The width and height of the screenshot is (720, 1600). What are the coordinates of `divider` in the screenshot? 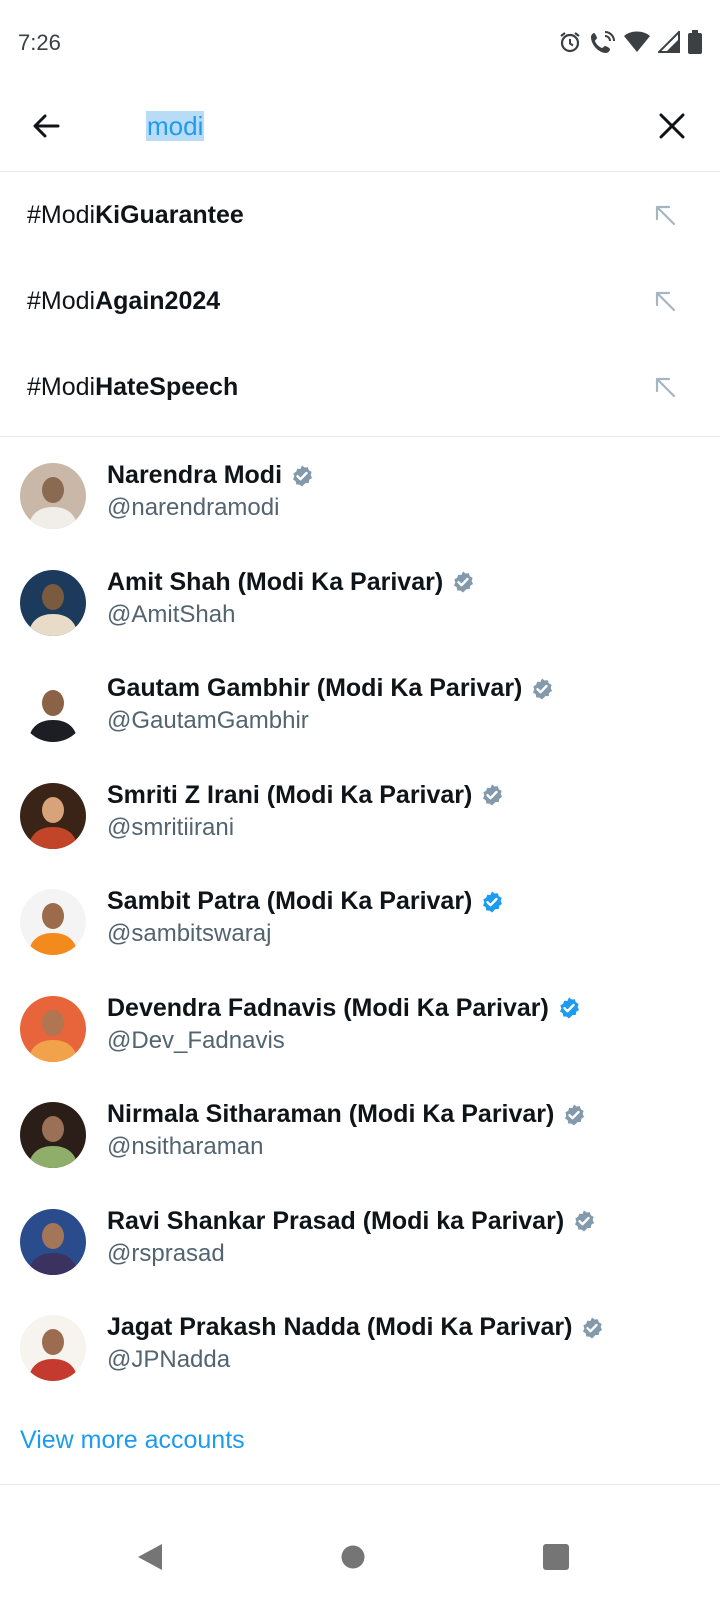 It's located at (360, 1484).